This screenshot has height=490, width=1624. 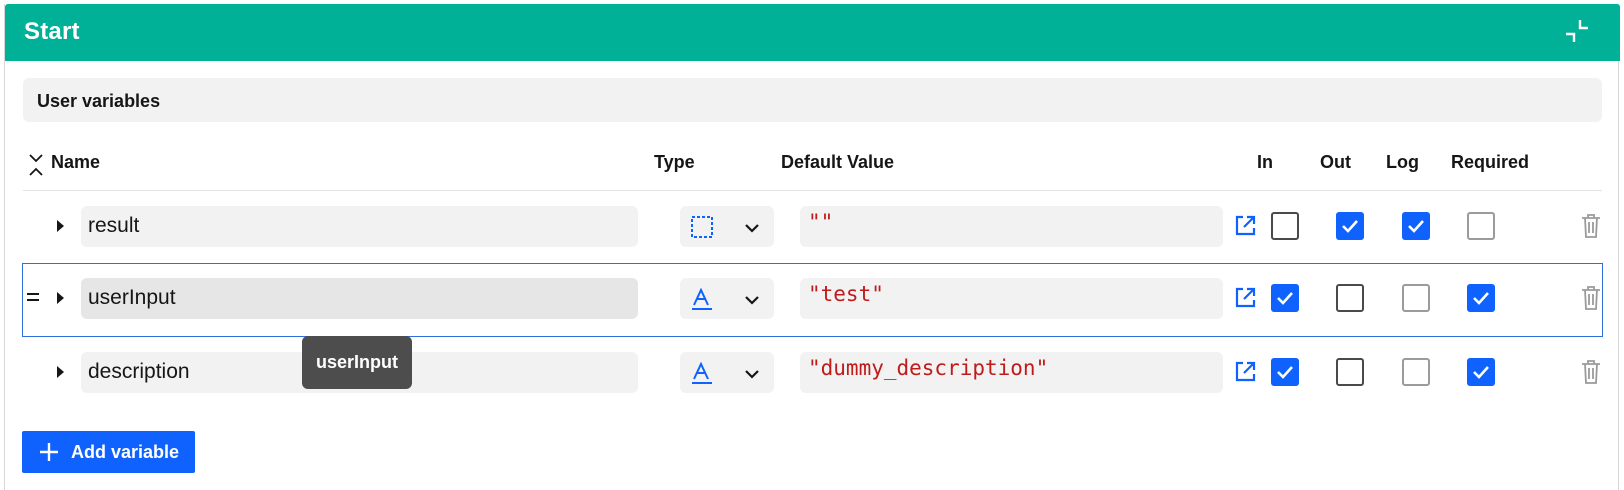 What do you see at coordinates (359, 226) in the screenshot?
I see `variable-name-input: result` at bounding box center [359, 226].